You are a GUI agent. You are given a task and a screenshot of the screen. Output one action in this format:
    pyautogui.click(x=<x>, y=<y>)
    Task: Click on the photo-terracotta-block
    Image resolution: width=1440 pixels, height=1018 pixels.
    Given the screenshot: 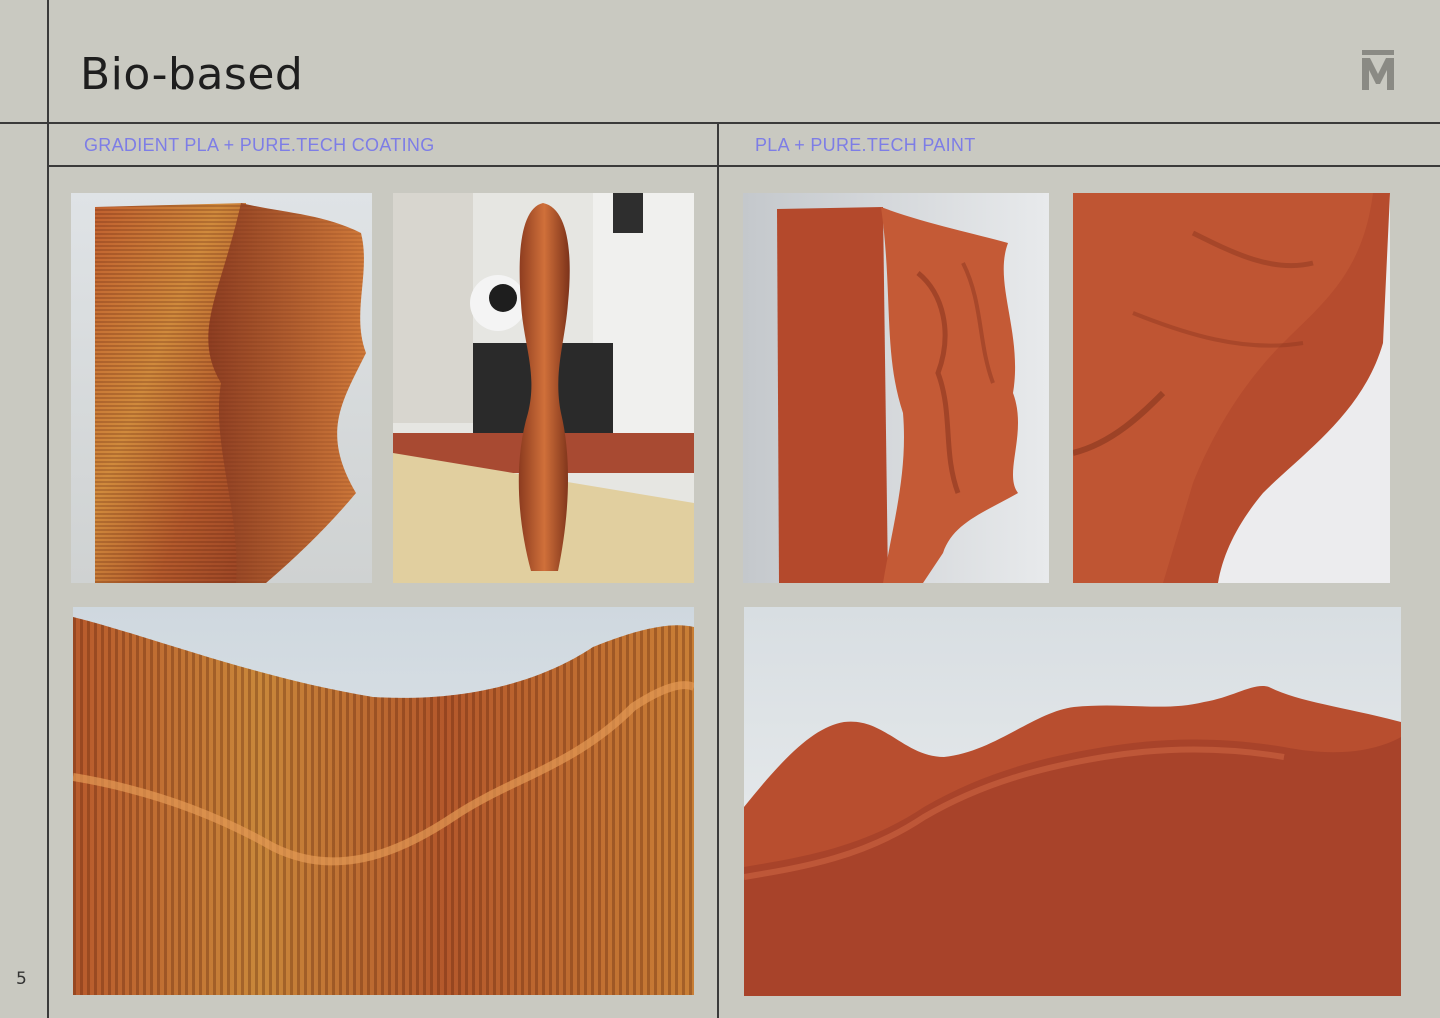 What is the action you would take?
    pyautogui.click(x=896, y=388)
    